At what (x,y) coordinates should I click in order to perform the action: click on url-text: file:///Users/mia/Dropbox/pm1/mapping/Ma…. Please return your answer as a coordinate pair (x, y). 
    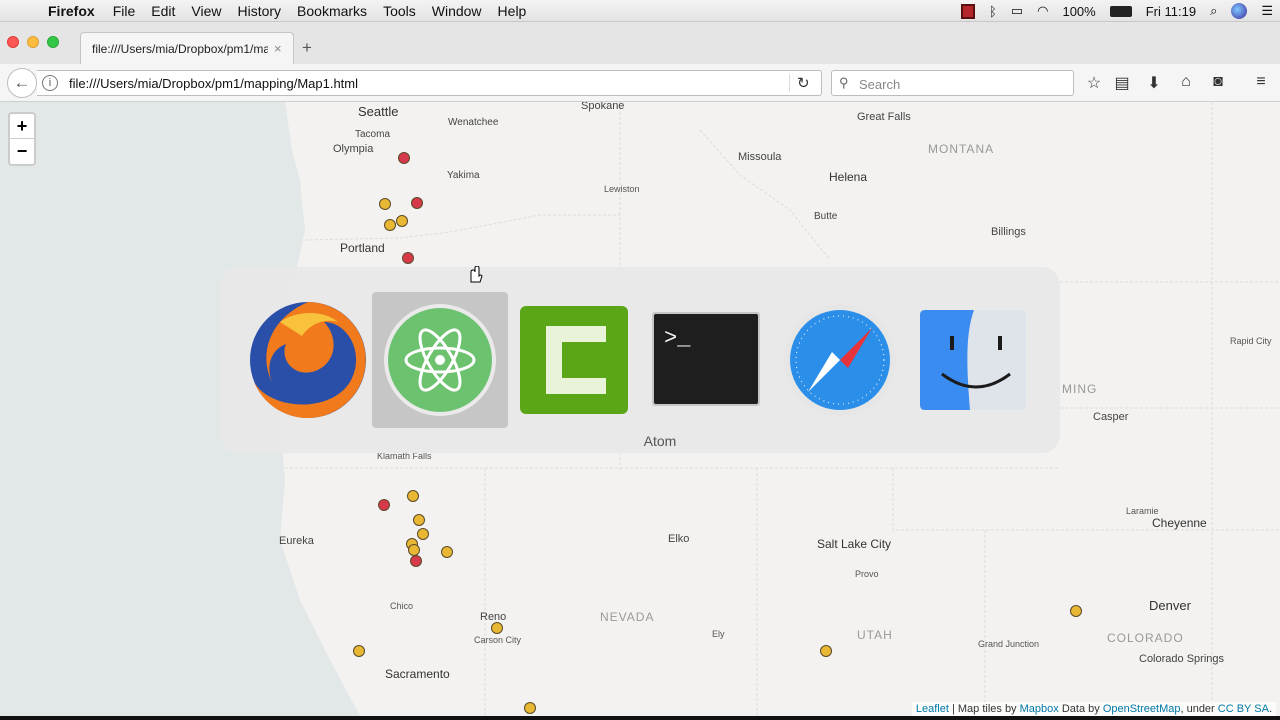
    Looking at the image, I should click on (213, 83).